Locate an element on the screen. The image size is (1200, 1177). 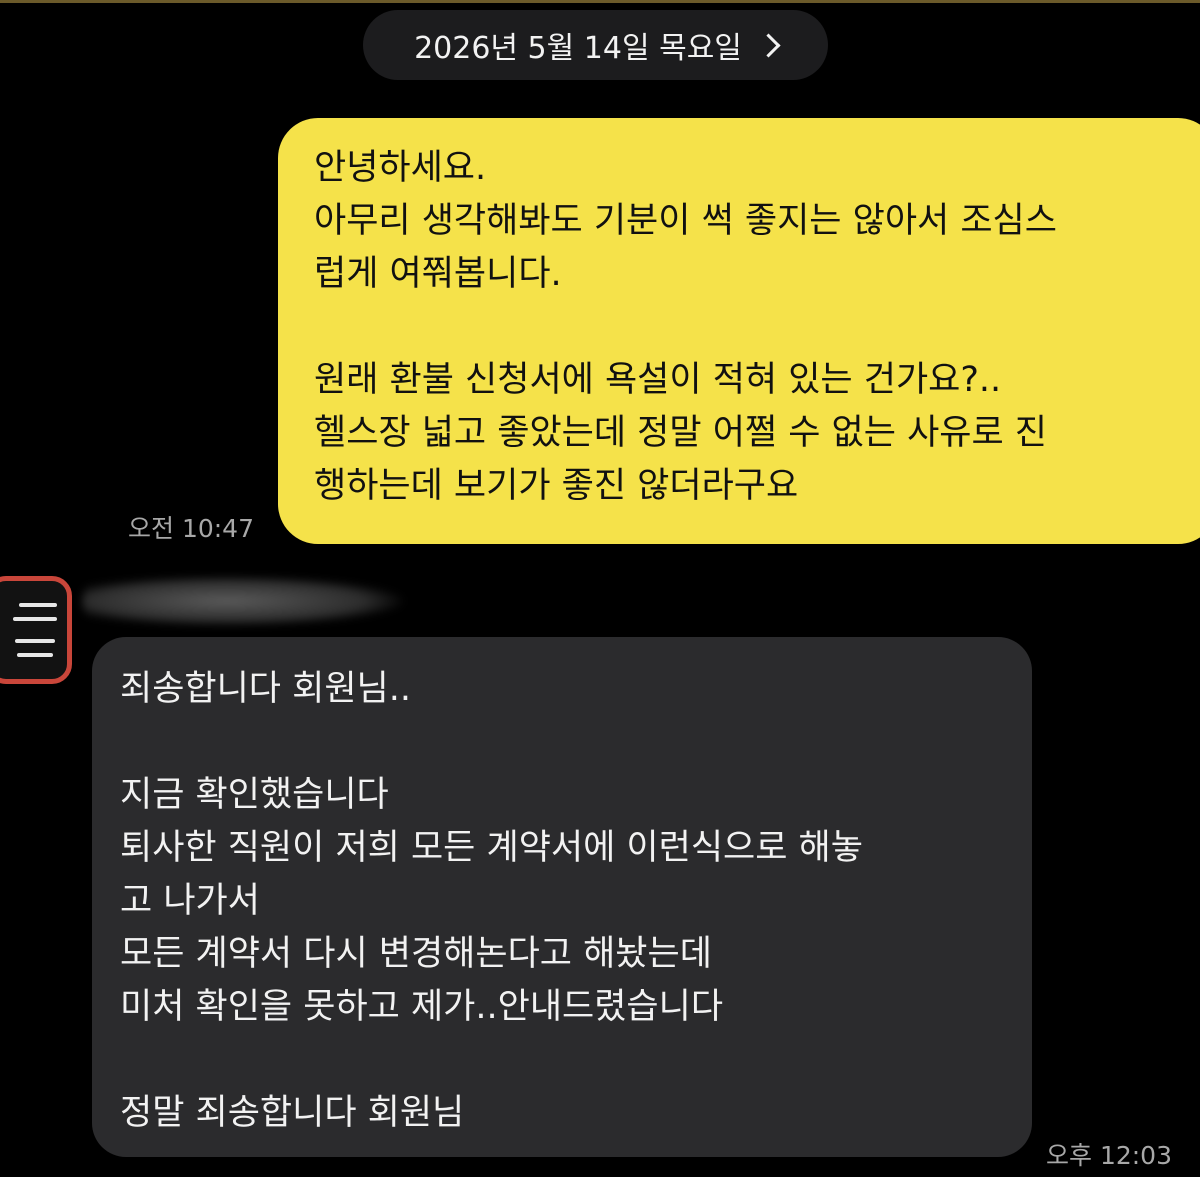
date-header-label: 2026년 5월 14일 목요일 is located at coordinates (578, 48).